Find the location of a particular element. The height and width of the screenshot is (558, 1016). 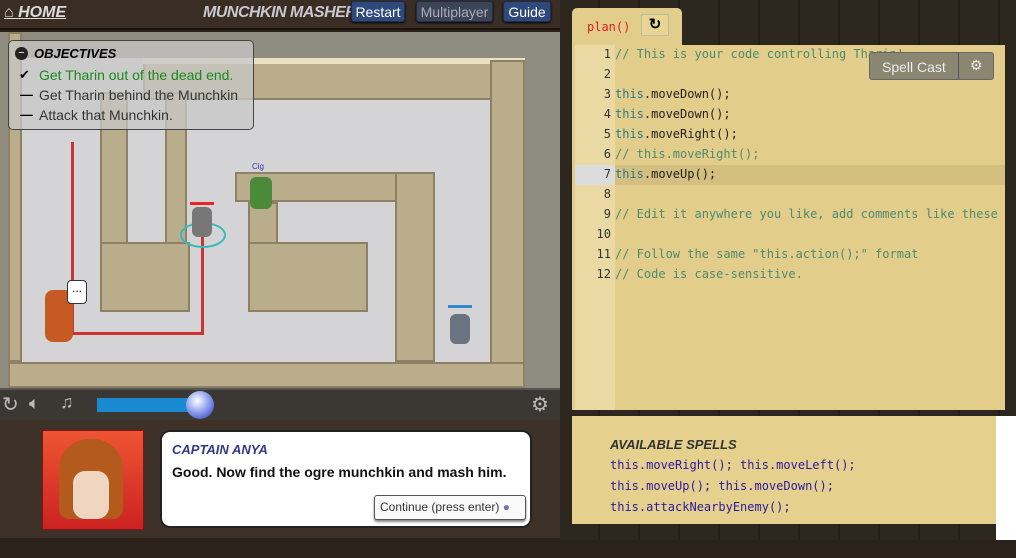

code-line: this.moveUp(); is located at coordinates (665, 174).